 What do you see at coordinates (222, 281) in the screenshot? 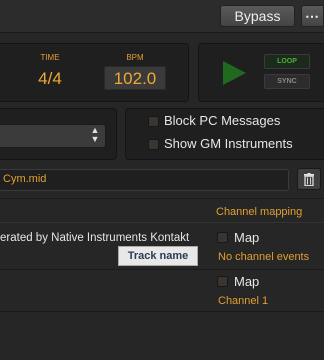
I see `track-row-2-map-checkbox` at bounding box center [222, 281].